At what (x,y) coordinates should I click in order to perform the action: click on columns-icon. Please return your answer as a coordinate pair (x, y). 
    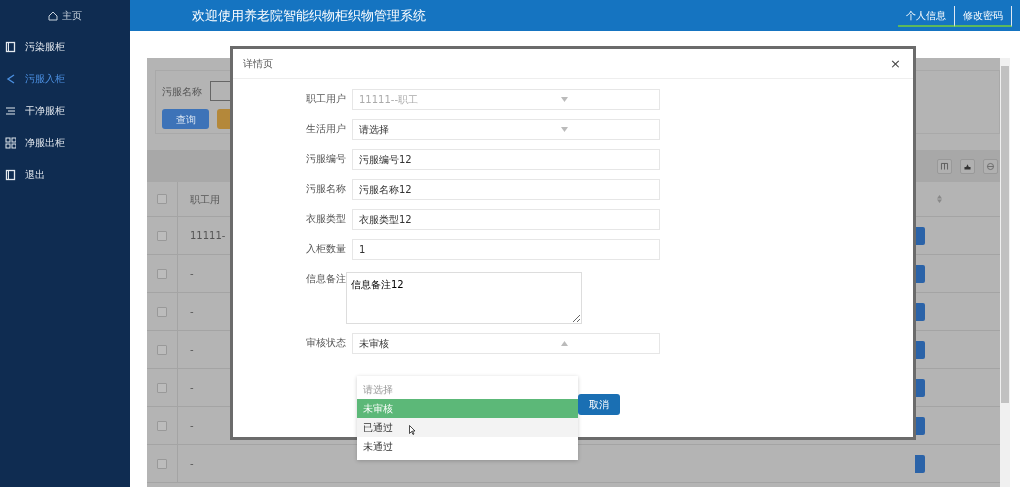
    Looking at the image, I should click on (944, 166).